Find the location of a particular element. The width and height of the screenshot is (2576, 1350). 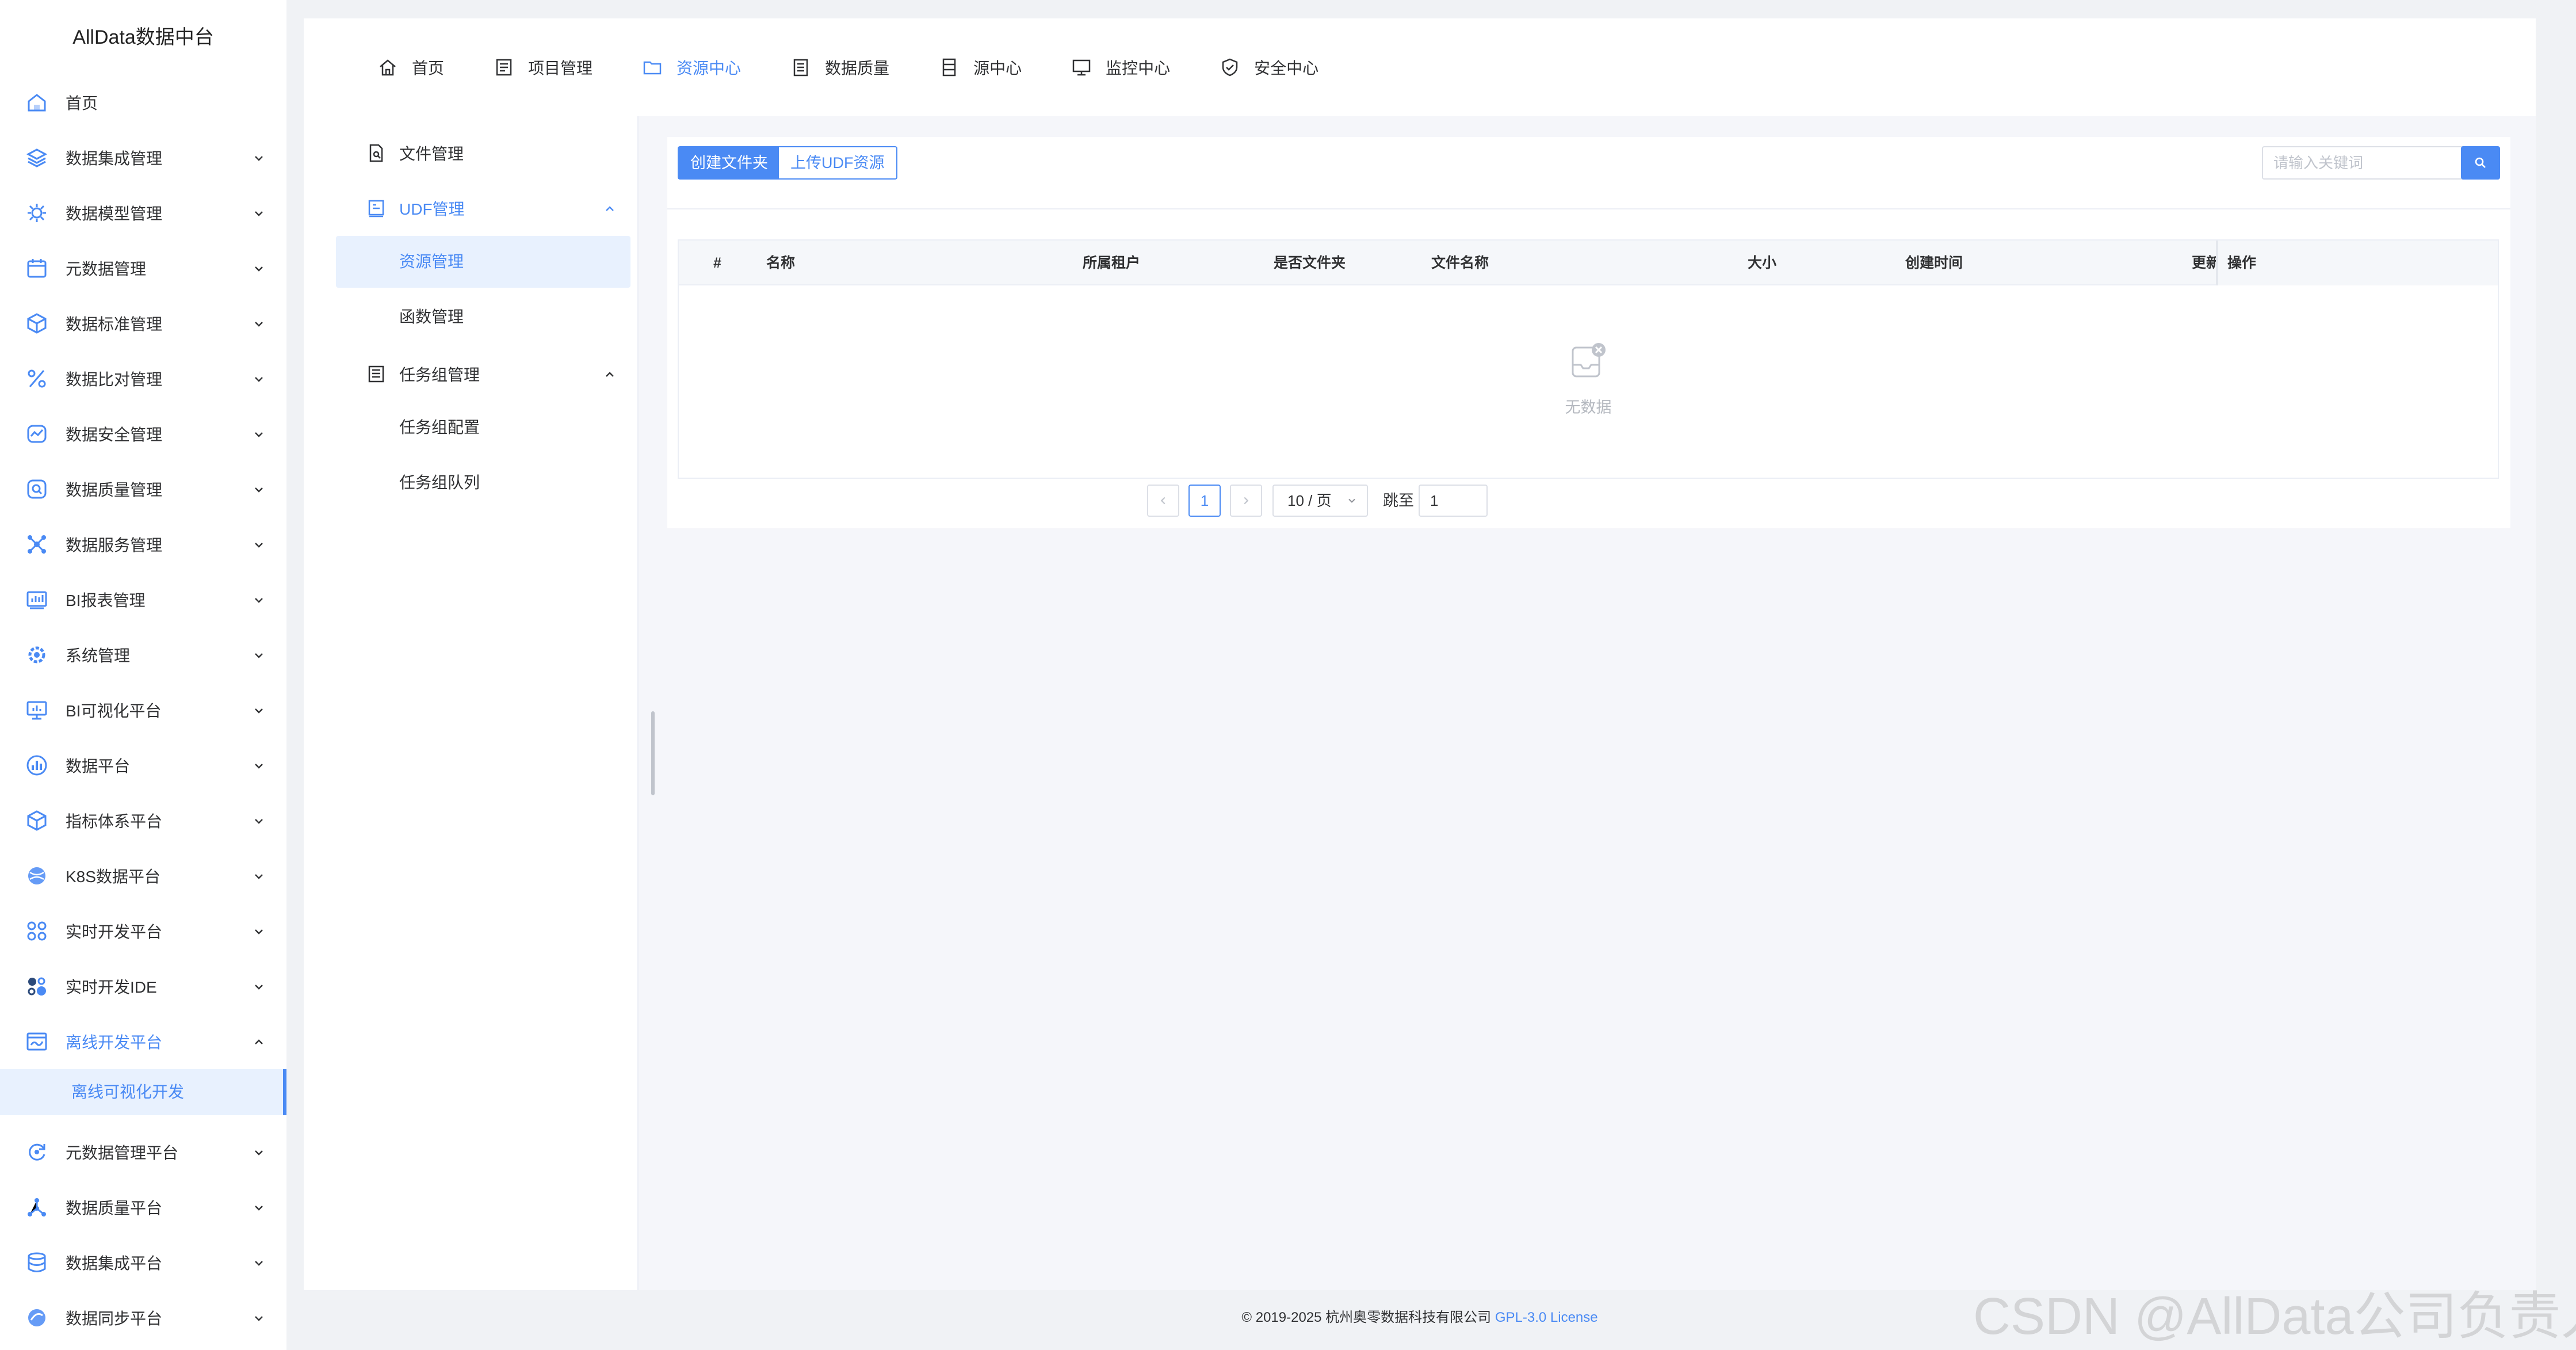

shield-chart-icon is located at coordinates (36, 434).